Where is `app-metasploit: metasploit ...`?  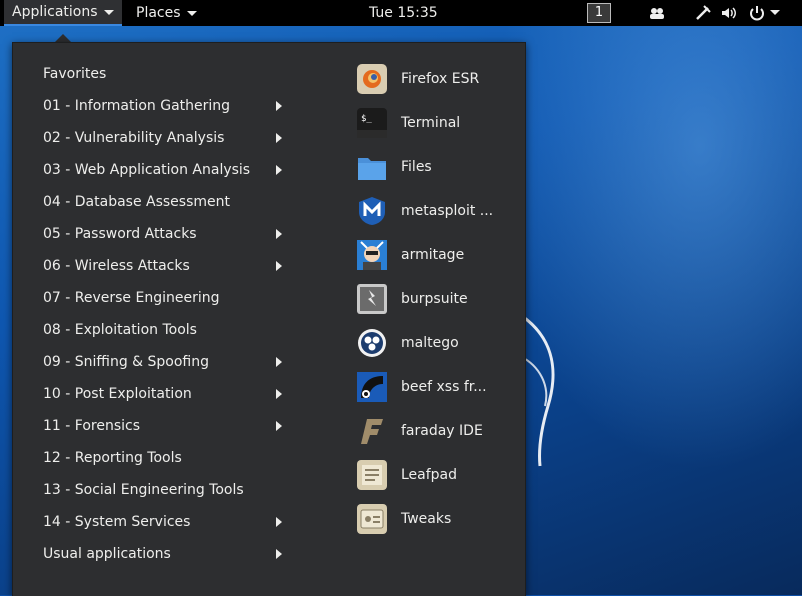
app-metasploit: metasploit ... is located at coordinates (437, 211).